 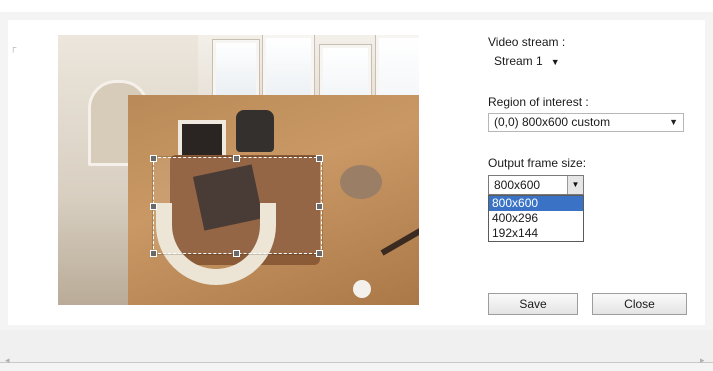 I want to click on output-frame-size-options: 800x600 400x296 192x144, so click(x=536, y=218).